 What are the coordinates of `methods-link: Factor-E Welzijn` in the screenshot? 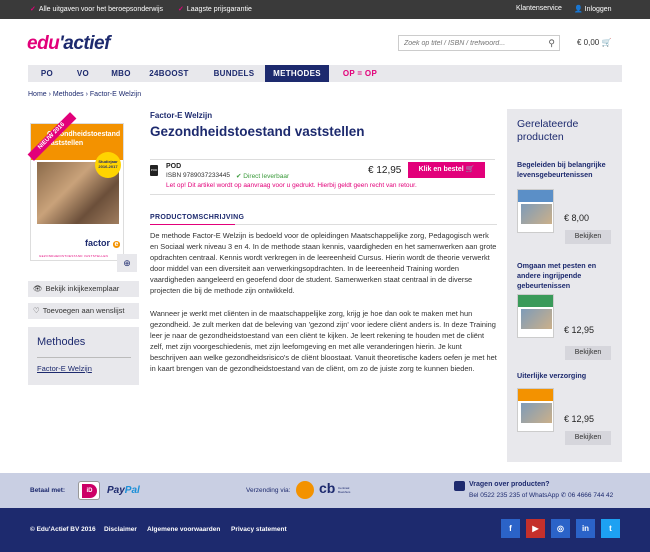 It's located at (64, 368).